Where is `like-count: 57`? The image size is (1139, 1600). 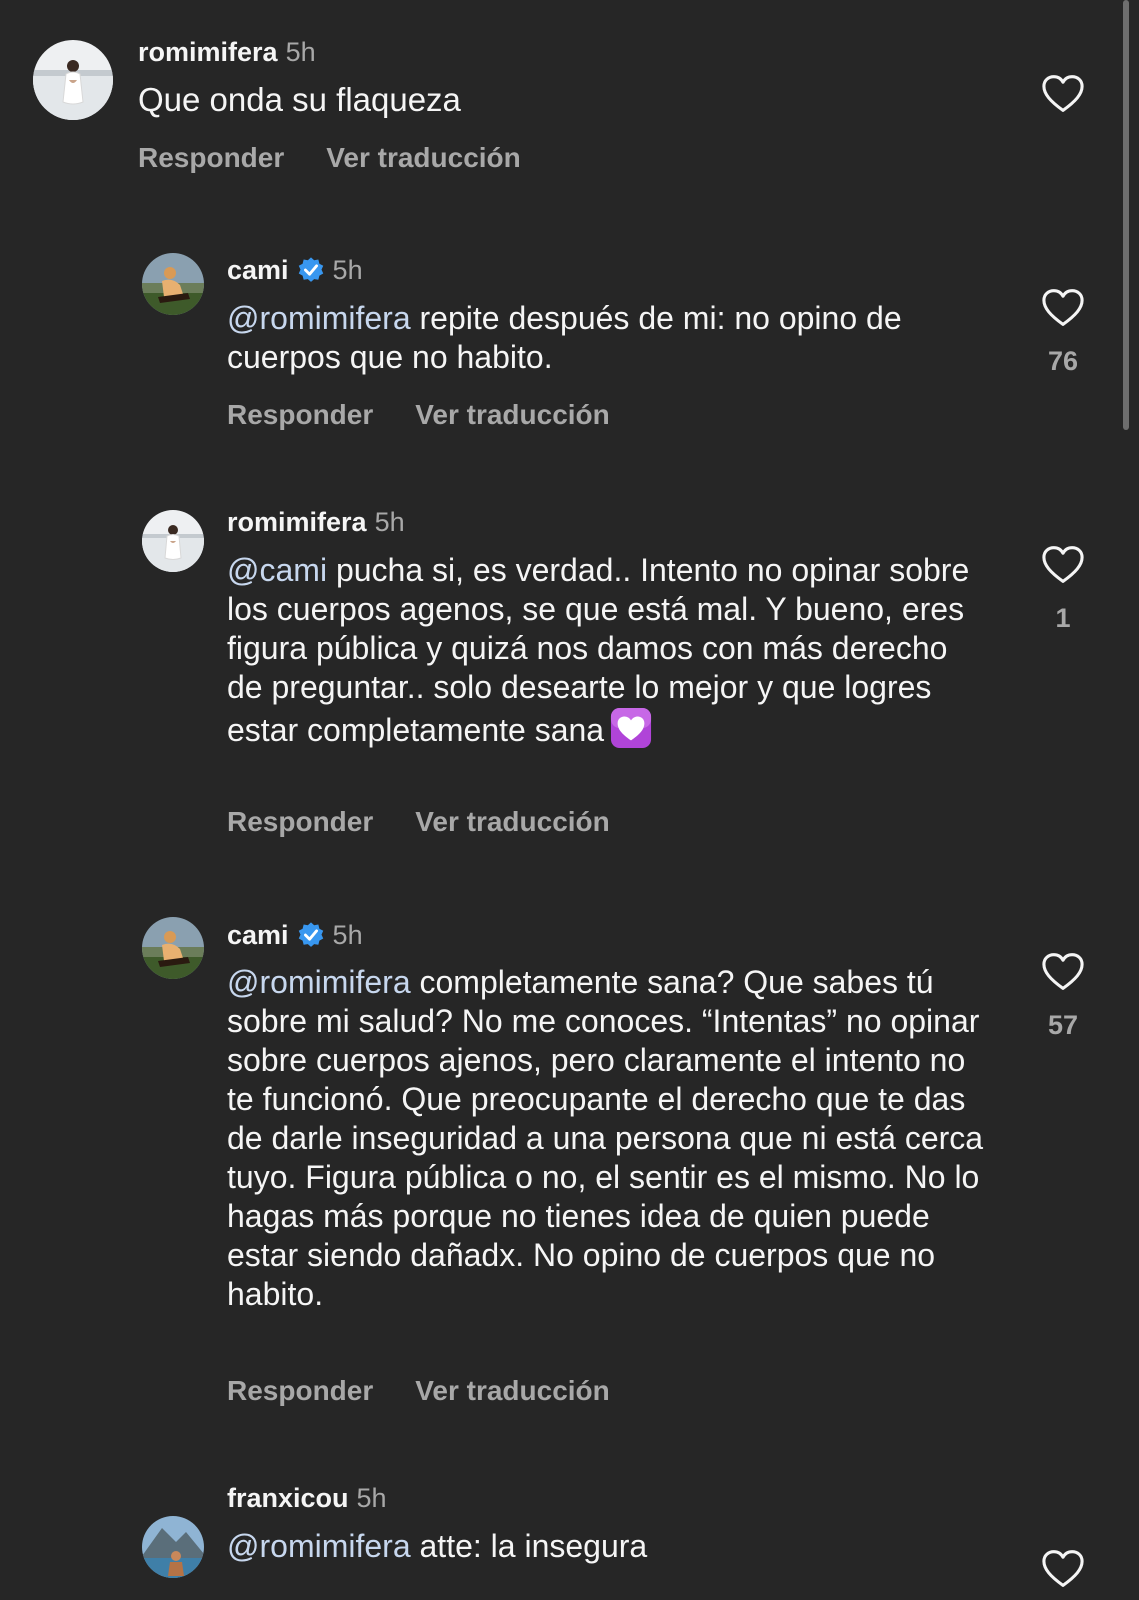 like-count: 57 is located at coordinates (1063, 1025).